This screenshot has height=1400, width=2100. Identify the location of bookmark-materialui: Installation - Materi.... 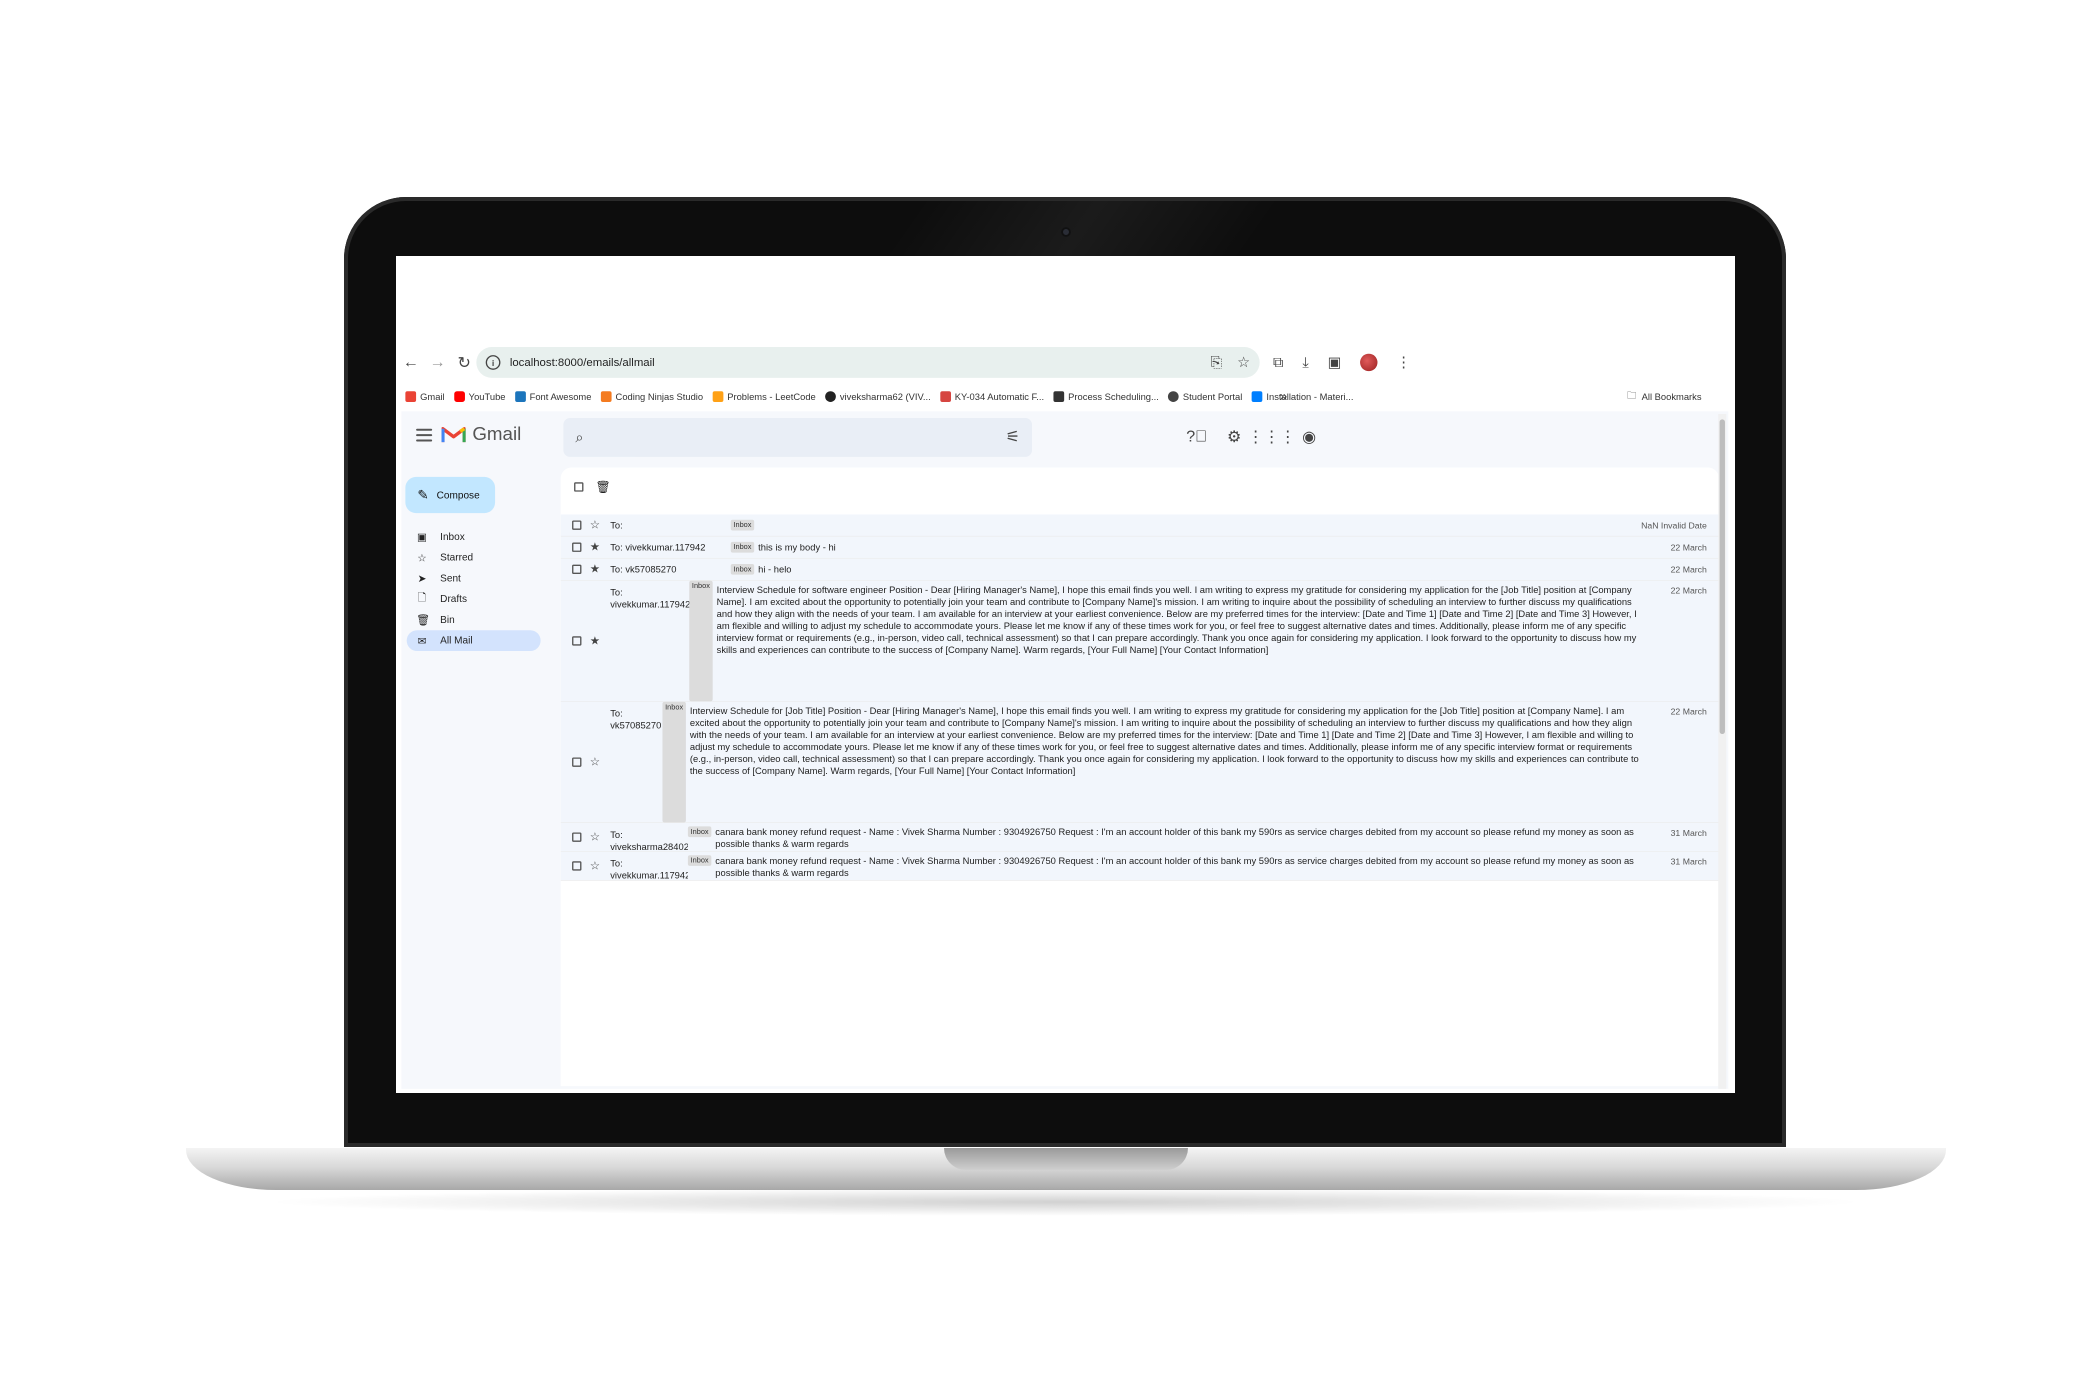
(1302, 396).